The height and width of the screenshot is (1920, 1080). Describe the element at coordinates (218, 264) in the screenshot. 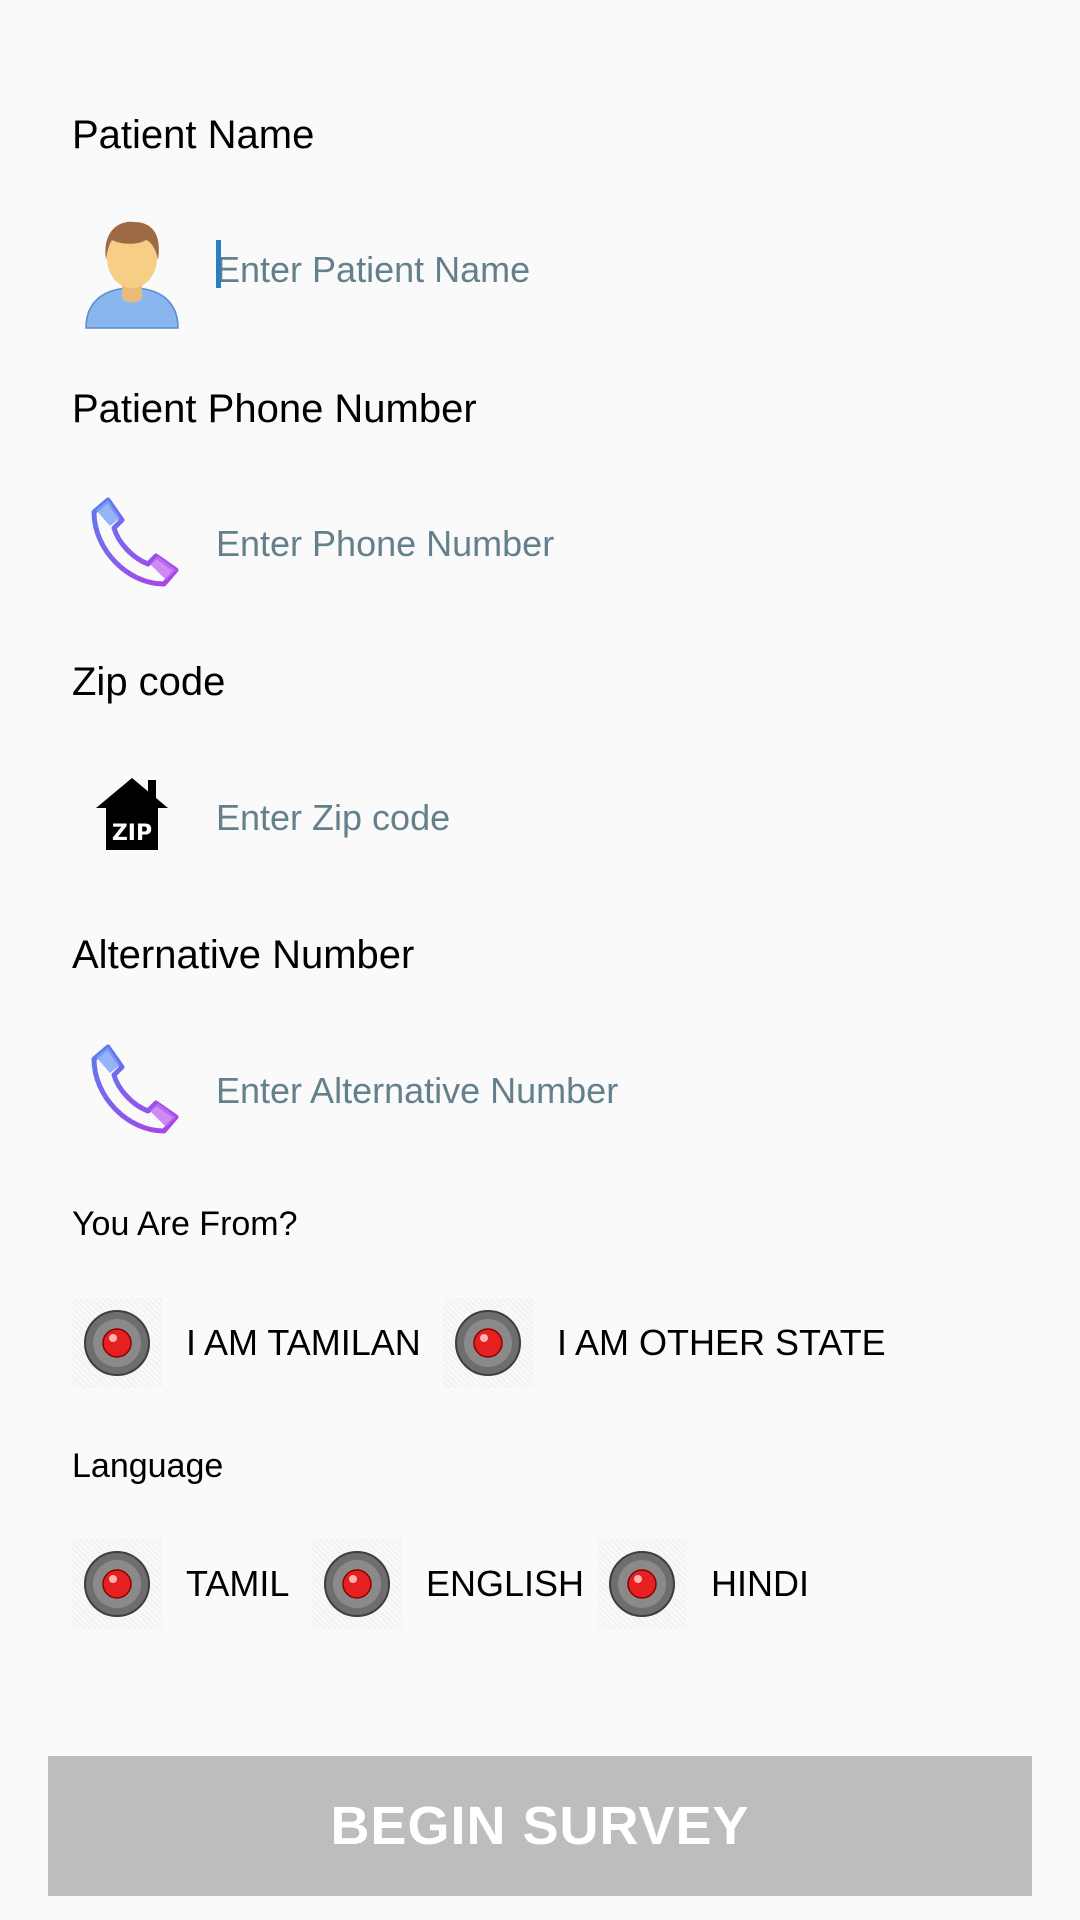

I see `text-cursor` at that location.